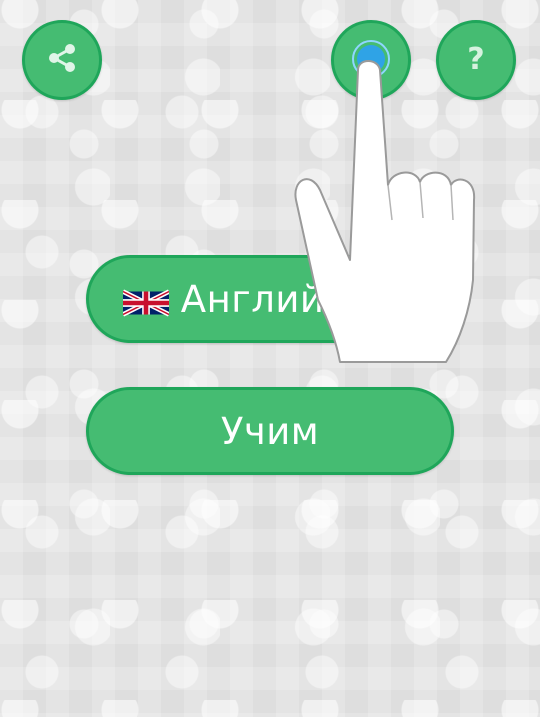 The image size is (540, 717). I want to click on learn-label: Учим, so click(270, 431).